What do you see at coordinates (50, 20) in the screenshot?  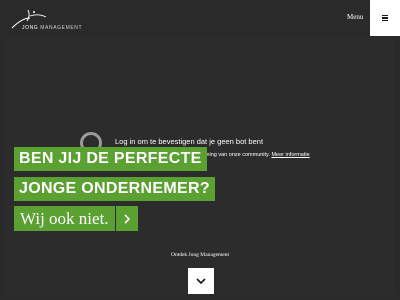 I see `logo: JONG MANAGEMENT` at bounding box center [50, 20].